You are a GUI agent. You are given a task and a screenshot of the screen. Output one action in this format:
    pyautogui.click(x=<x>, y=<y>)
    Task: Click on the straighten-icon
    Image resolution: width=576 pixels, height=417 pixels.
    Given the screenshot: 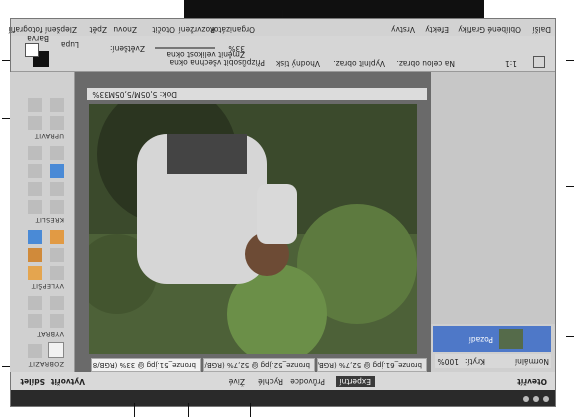 What is the action you would take?
    pyautogui.click(x=35, y=105)
    